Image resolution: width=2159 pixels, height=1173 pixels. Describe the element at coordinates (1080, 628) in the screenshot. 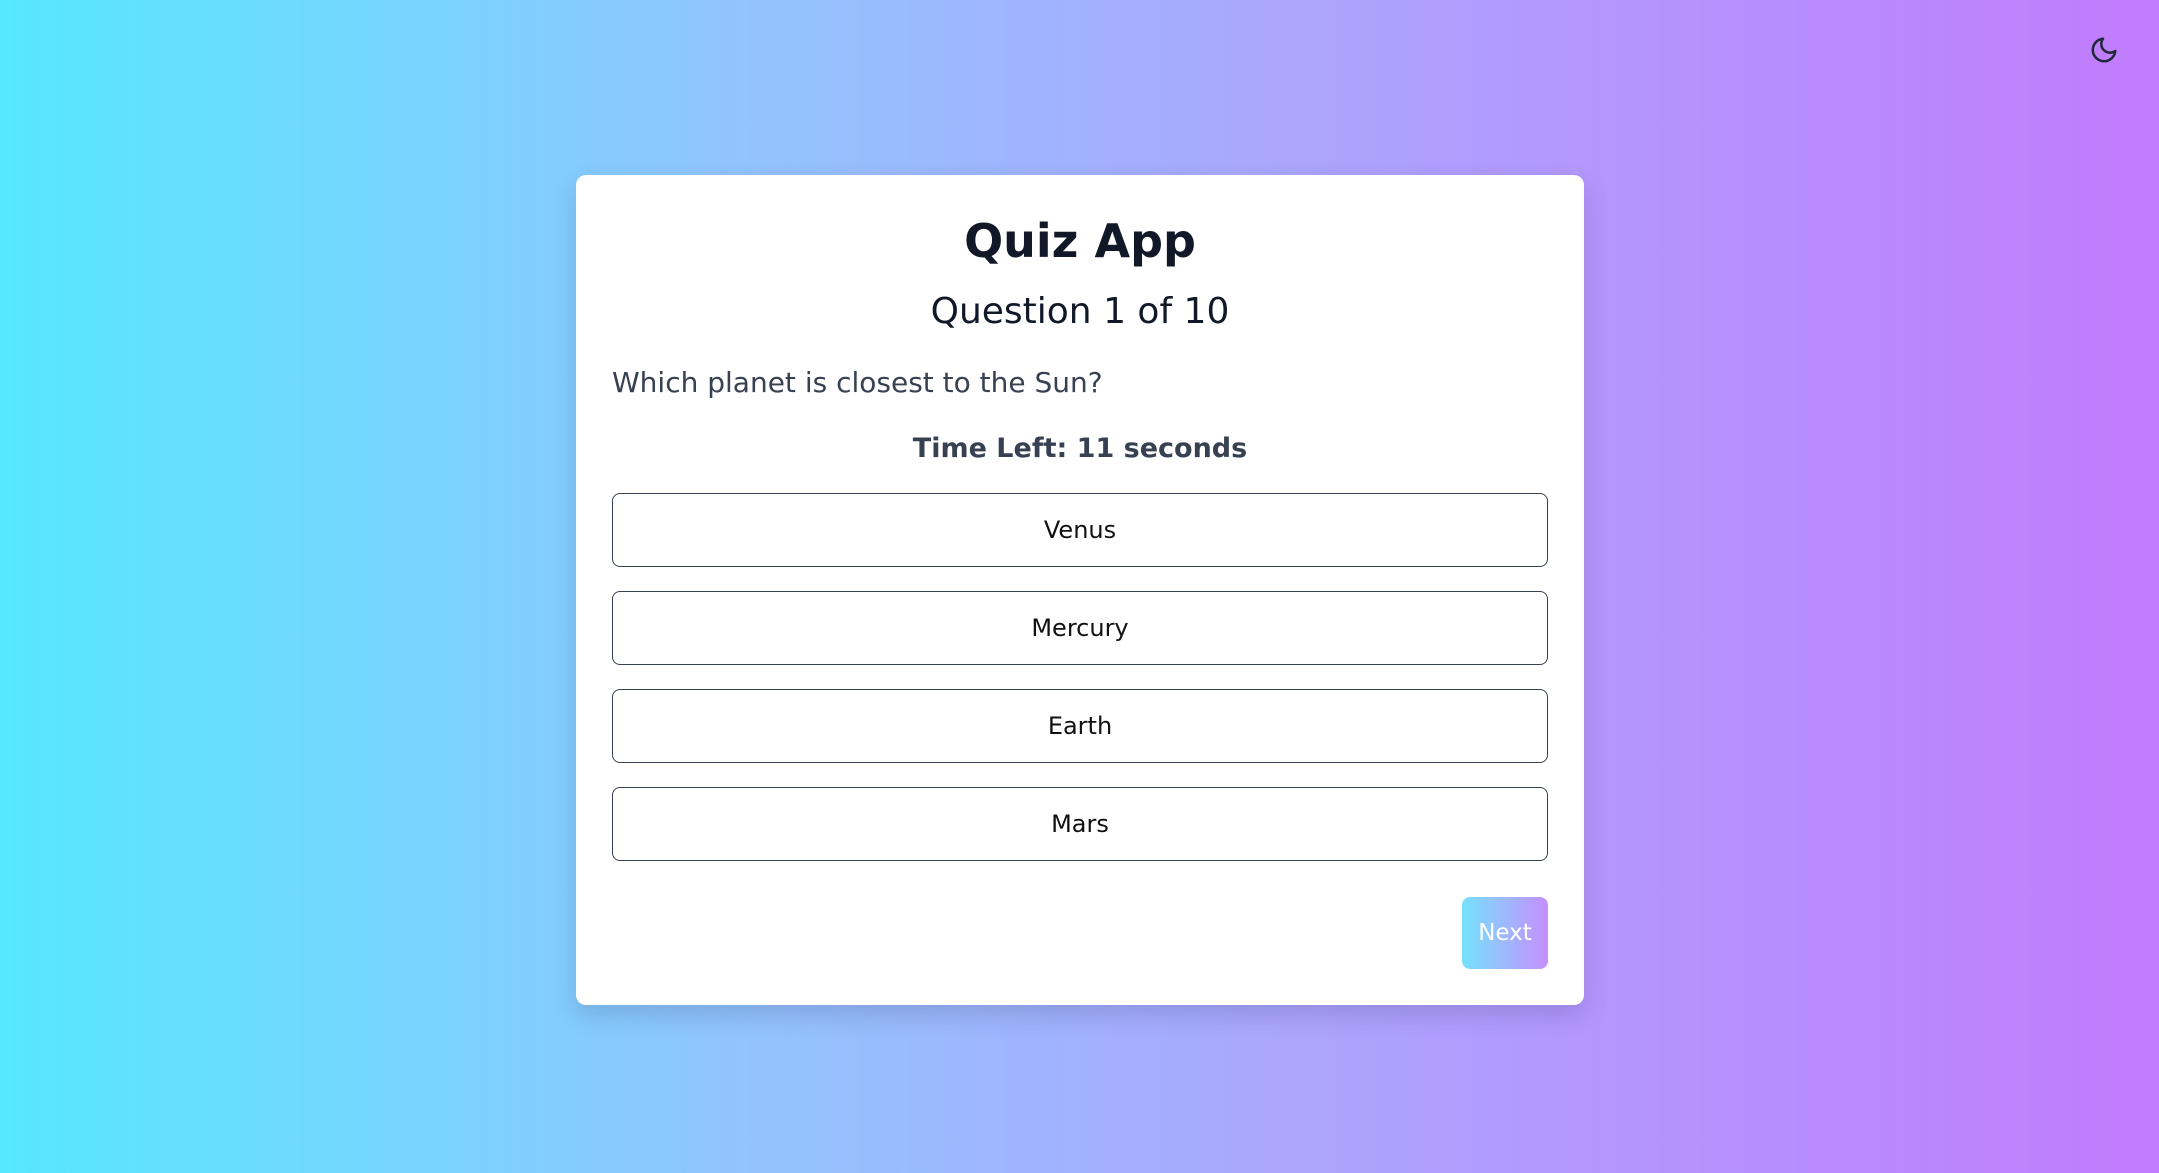

I see `answer-option: Mercury` at that location.